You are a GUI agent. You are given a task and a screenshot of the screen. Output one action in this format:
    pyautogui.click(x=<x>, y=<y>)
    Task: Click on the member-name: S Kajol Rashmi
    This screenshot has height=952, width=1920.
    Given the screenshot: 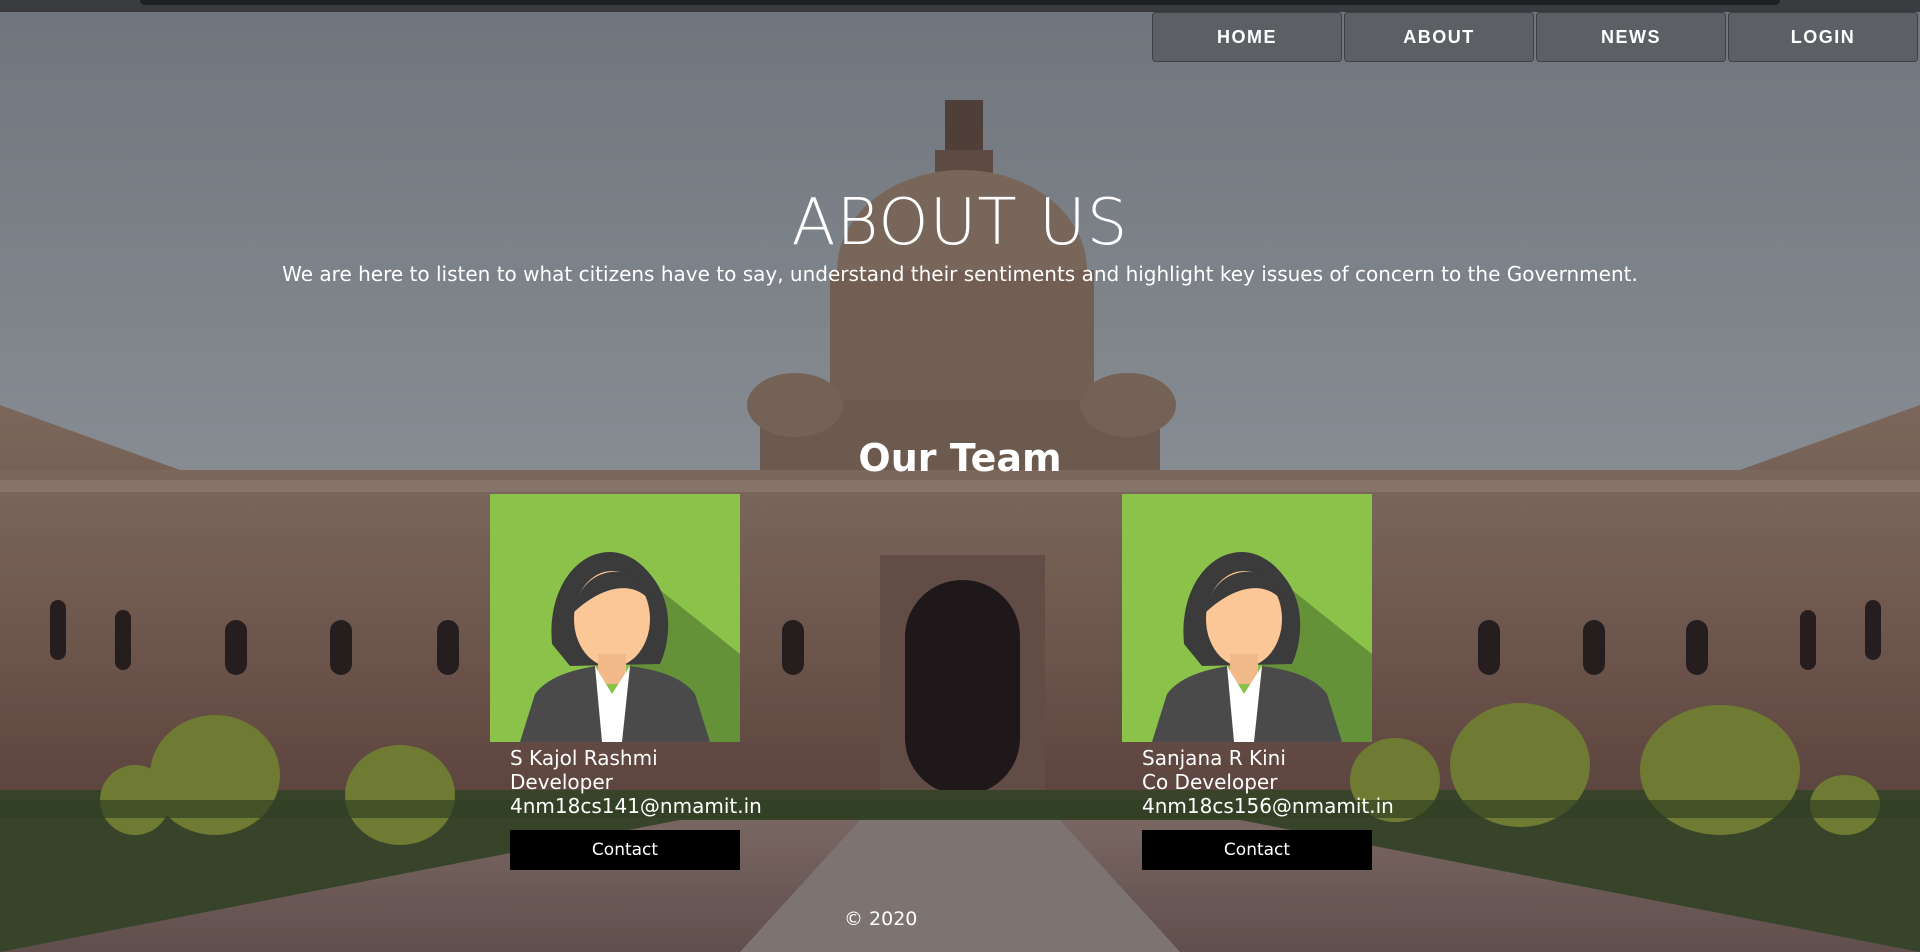 What is the action you would take?
    pyautogui.click(x=584, y=758)
    